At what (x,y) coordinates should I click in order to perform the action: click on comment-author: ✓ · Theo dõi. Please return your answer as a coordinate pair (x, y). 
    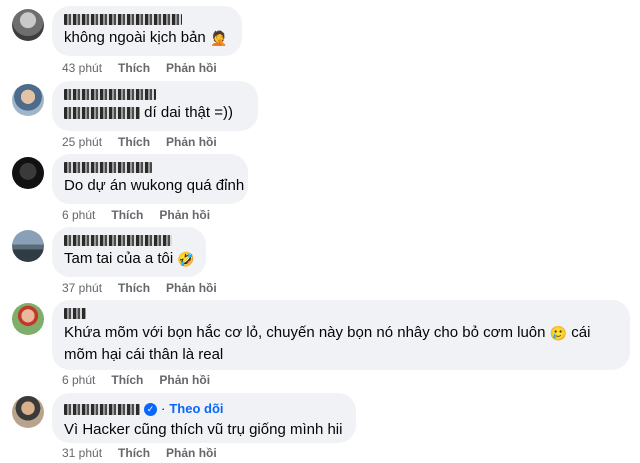
    Looking at the image, I should click on (204, 409).